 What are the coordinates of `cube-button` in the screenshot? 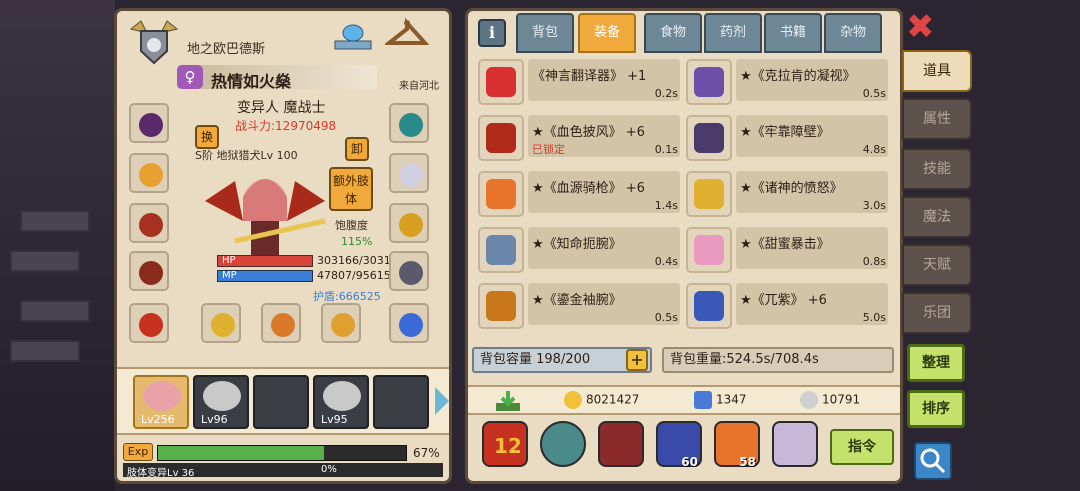 It's located at (621, 444).